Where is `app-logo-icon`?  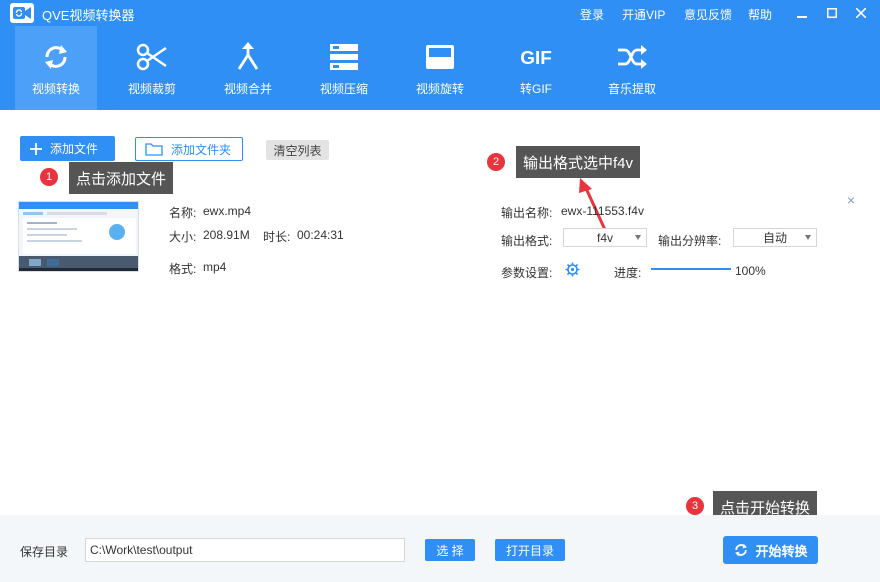 app-logo-icon is located at coordinates (22, 13).